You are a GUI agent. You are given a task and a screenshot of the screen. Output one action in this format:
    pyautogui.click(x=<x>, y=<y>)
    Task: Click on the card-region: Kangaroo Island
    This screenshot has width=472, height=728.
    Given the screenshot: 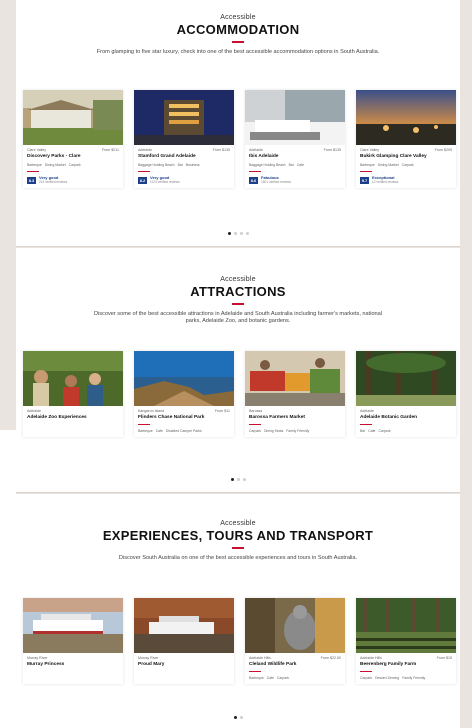 What is the action you would take?
    pyautogui.click(x=151, y=411)
    